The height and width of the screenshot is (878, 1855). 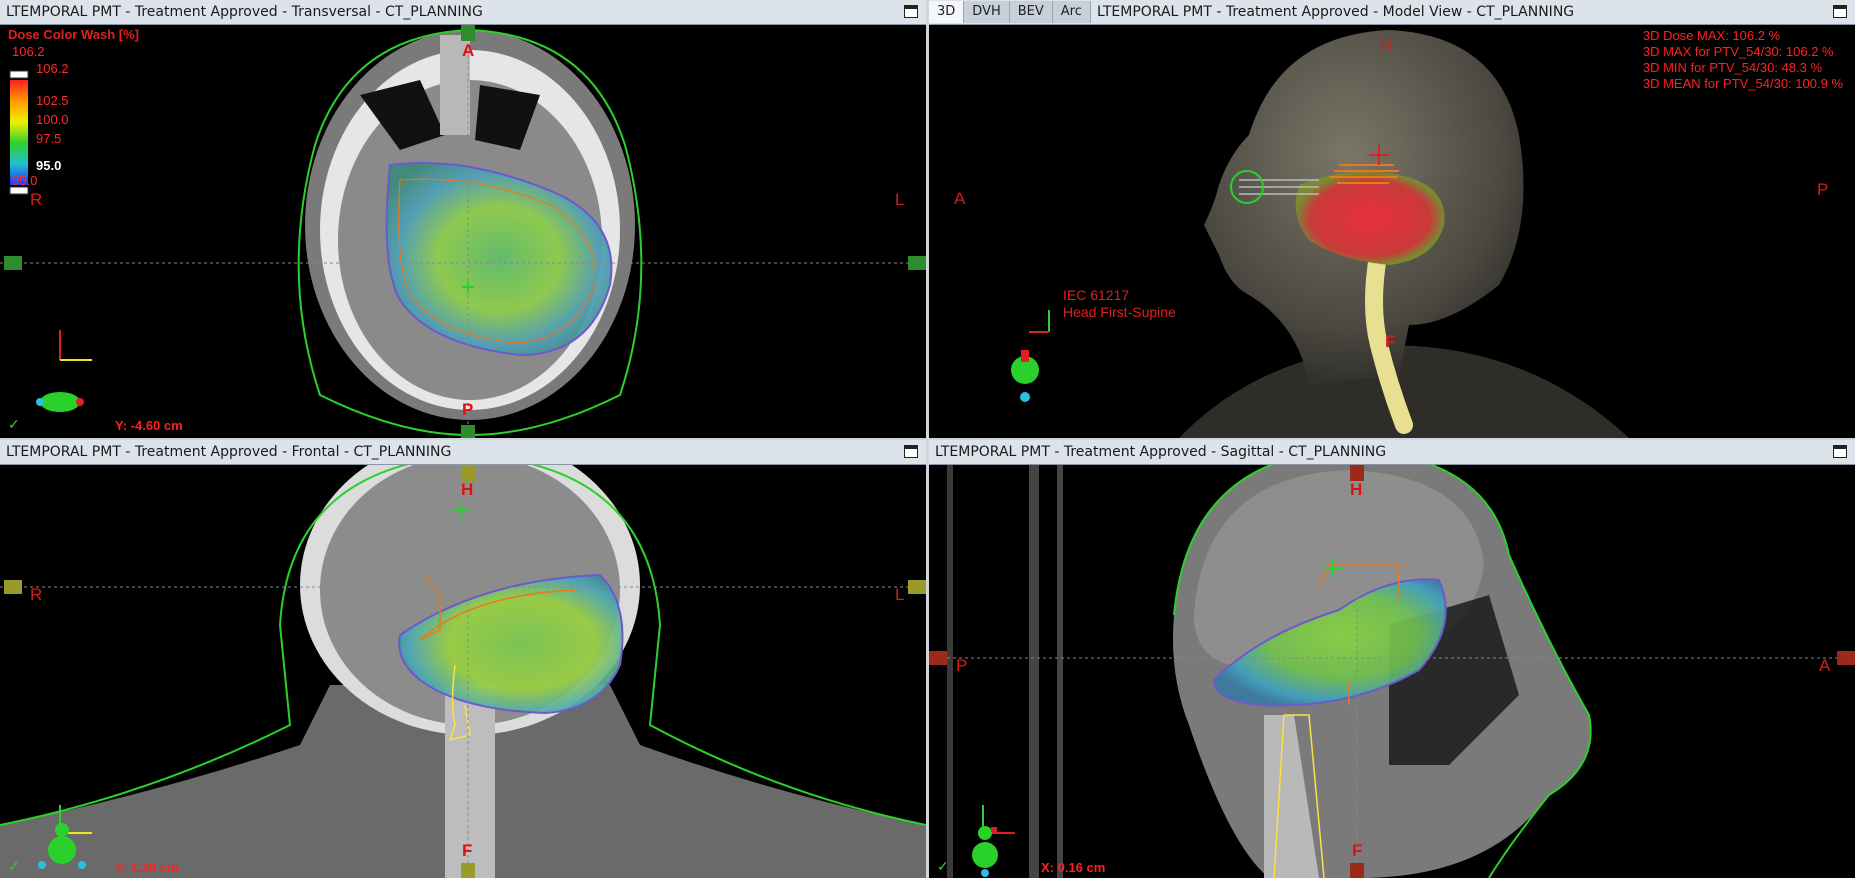 I want to click on patient-position-label: Head First-Supine, so click(x=1119, y=312).